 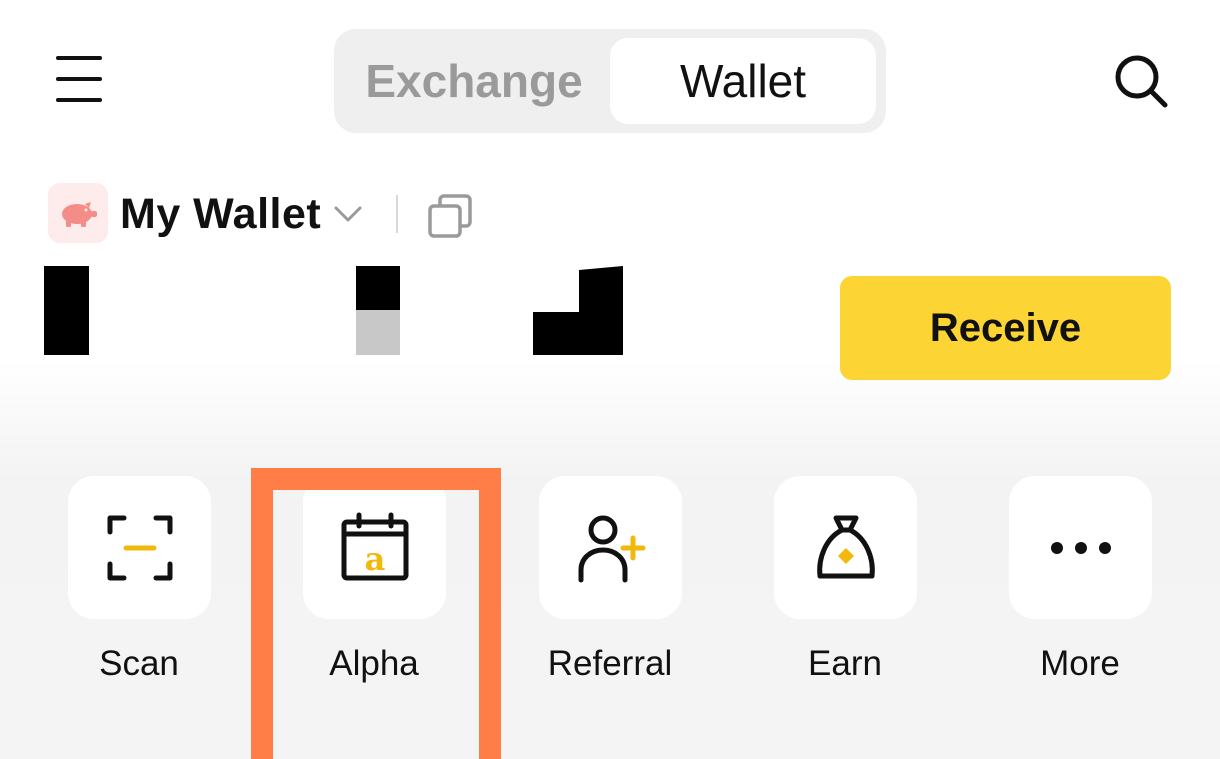 I want to click on wallet-selector: My Wallet, so click(x=241, y=214).